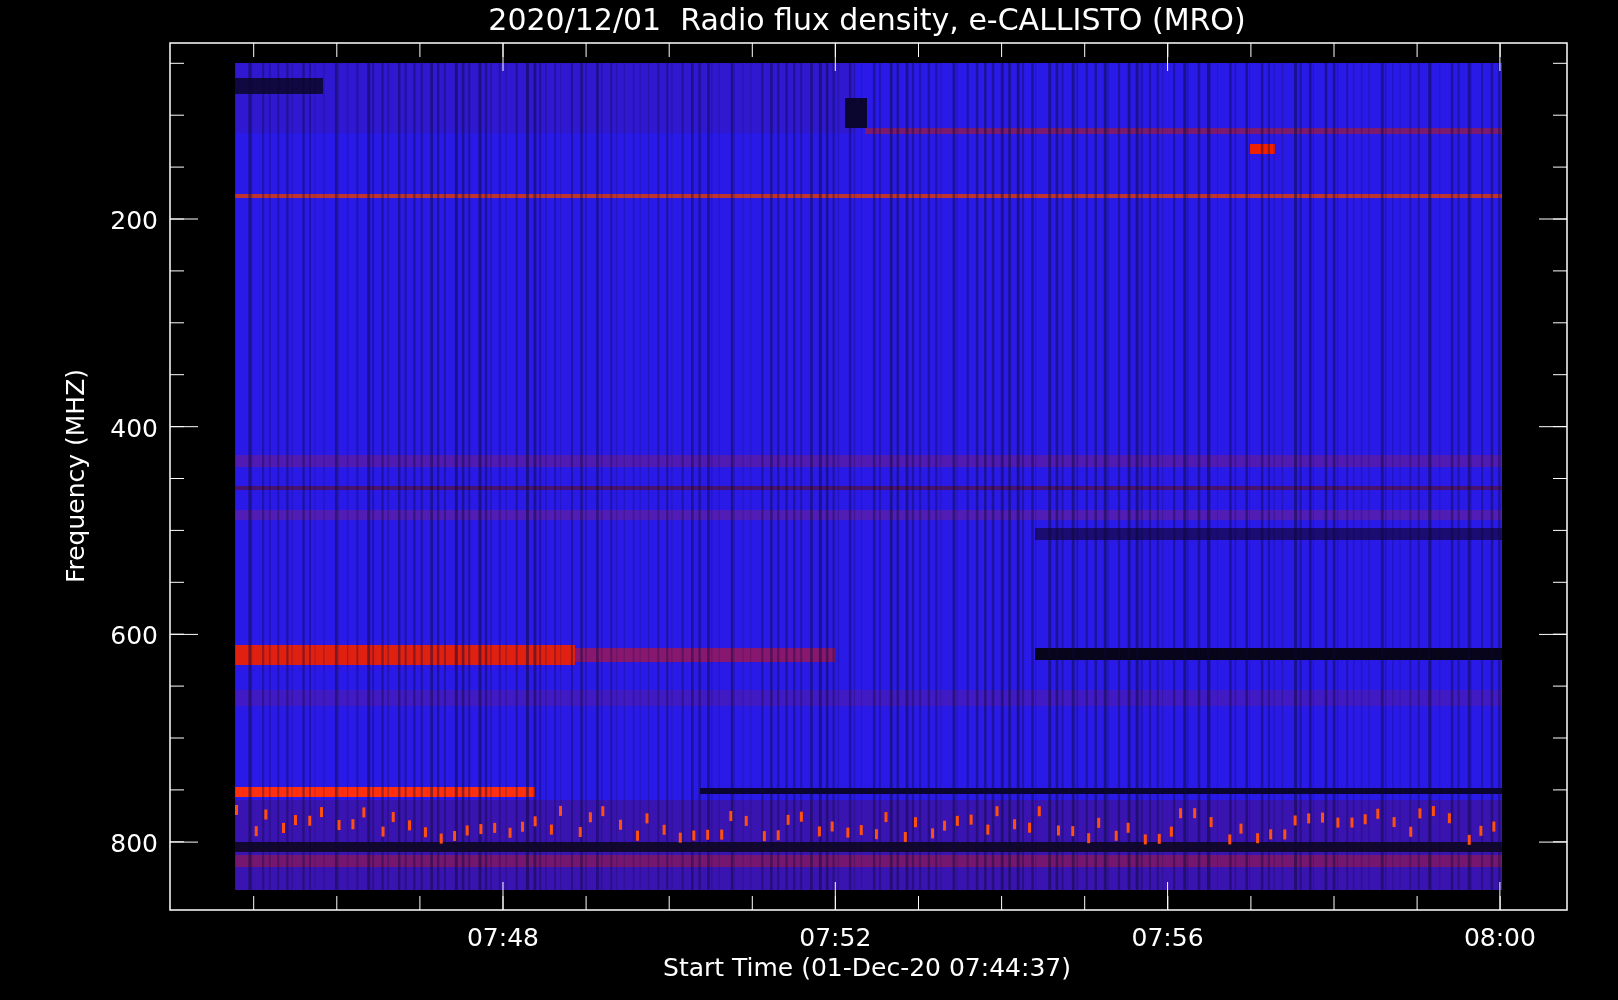 This screenshot has height=1000, width=1618. Describe the element at coordinates (134, 220) in the screenshot. I see `y-tick-label: 200` at that location.